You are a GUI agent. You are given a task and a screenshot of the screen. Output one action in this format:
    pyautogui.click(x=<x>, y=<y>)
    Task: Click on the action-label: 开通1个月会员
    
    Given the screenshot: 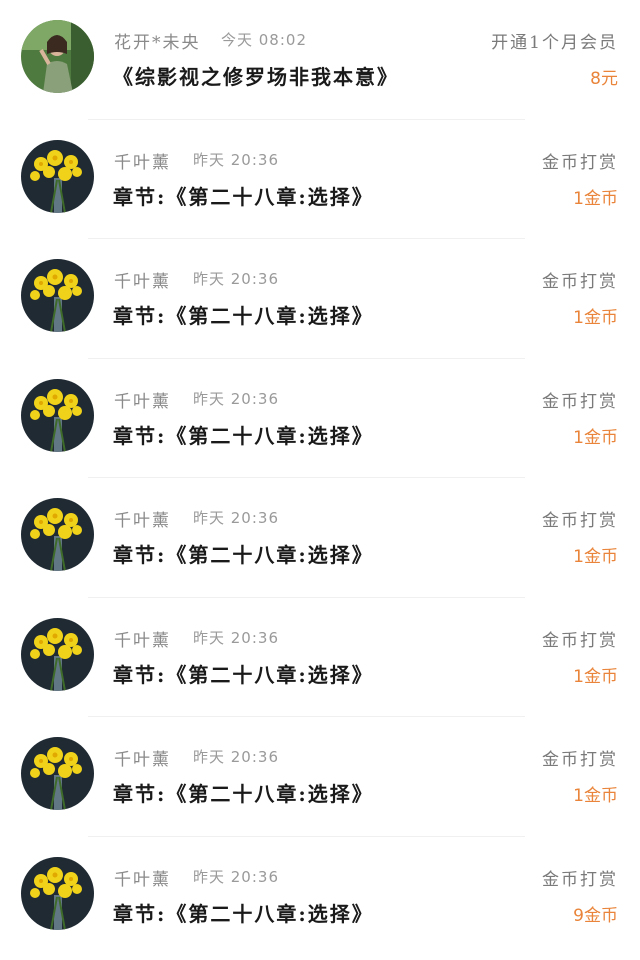 What is the action you would take?
    pyautogui.click(x=554, y=43)
    